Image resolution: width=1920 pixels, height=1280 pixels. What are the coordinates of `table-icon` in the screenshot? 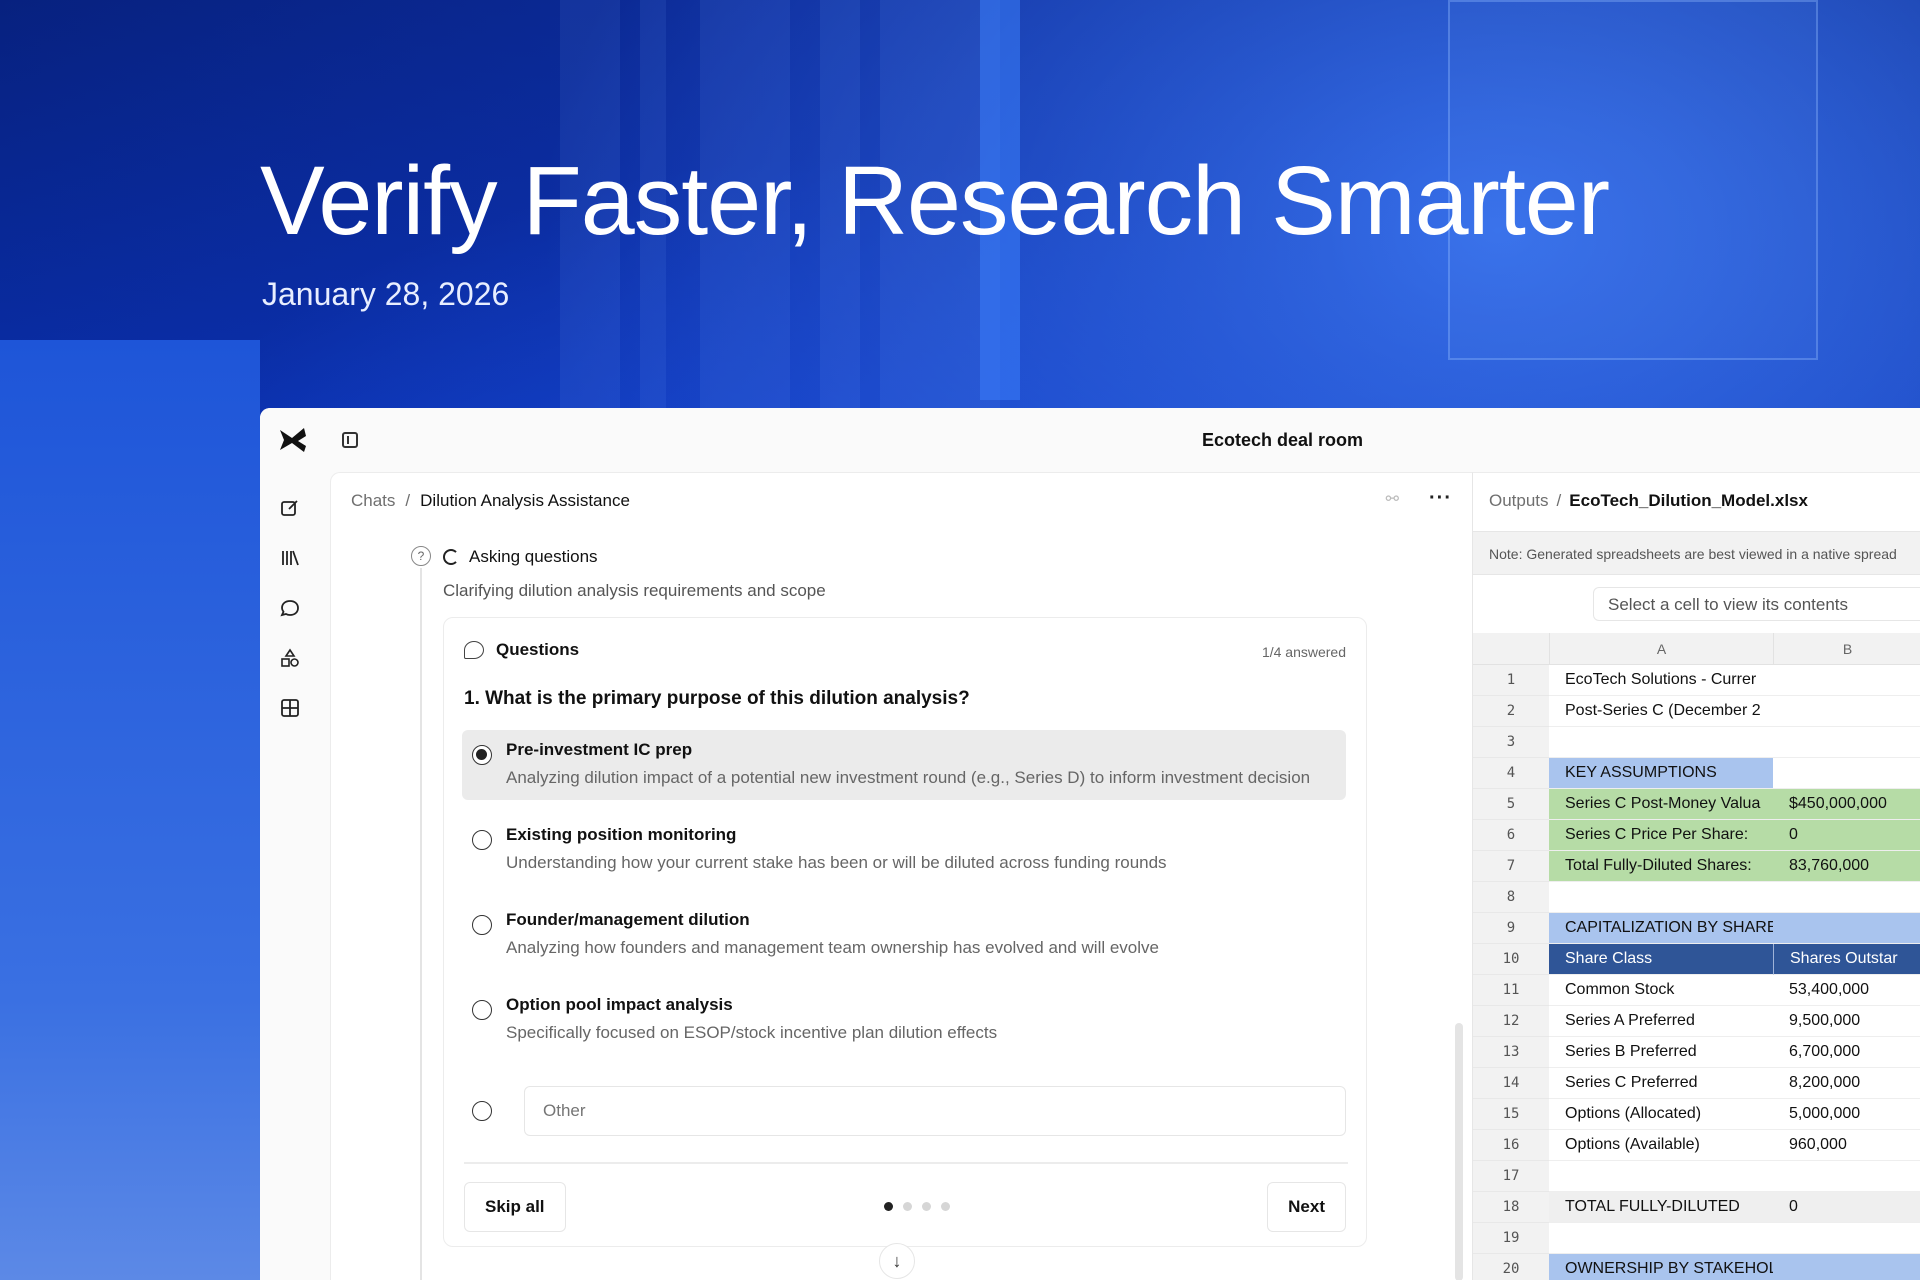 It's located at (290, 708).